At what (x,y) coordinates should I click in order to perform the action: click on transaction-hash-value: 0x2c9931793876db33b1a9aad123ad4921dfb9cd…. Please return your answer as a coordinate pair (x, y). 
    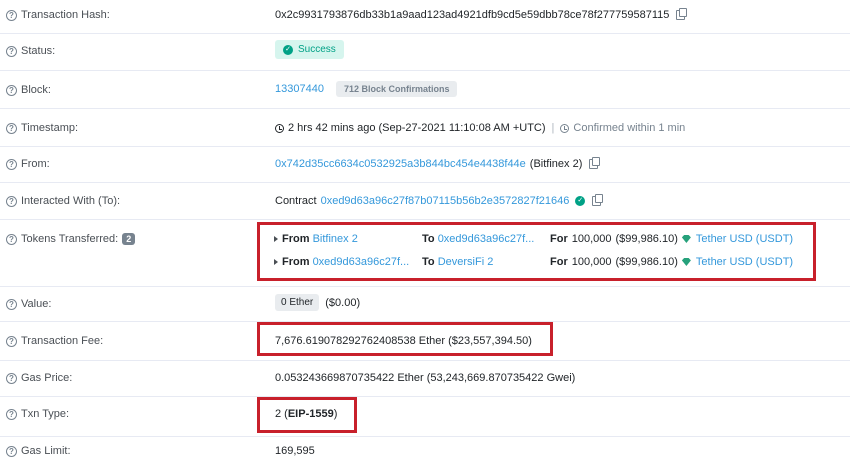
    Looking at the image, I should click on (481, 14).